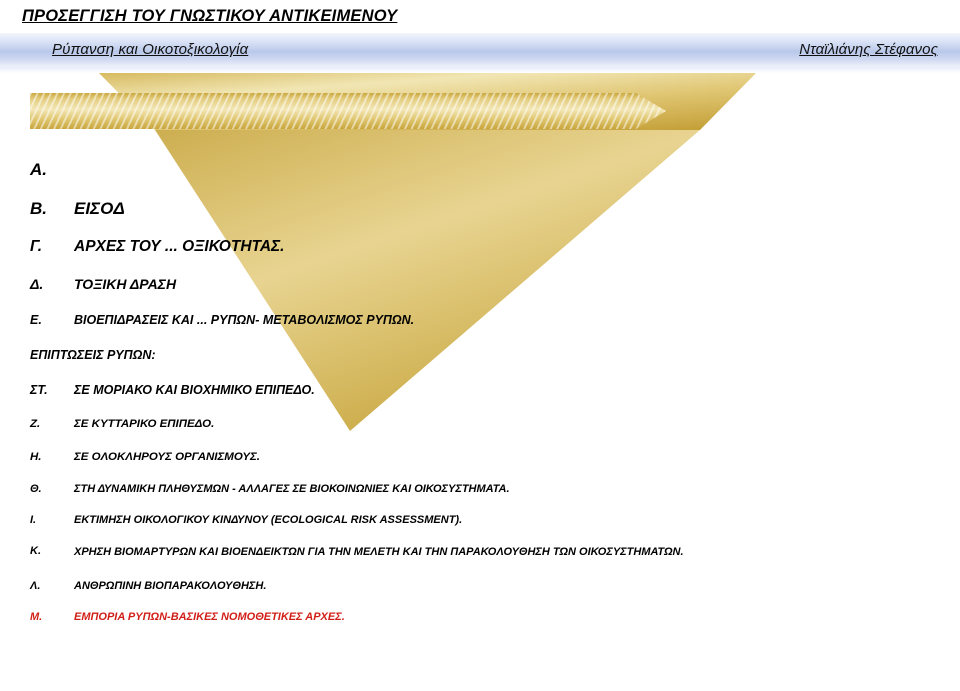 The width and height of the screenshot is (960, 691). What do you see at coordinates (36, 489) in the screenshot?
I see `outline-marker: Θ.` at bounding box center [36, 489].